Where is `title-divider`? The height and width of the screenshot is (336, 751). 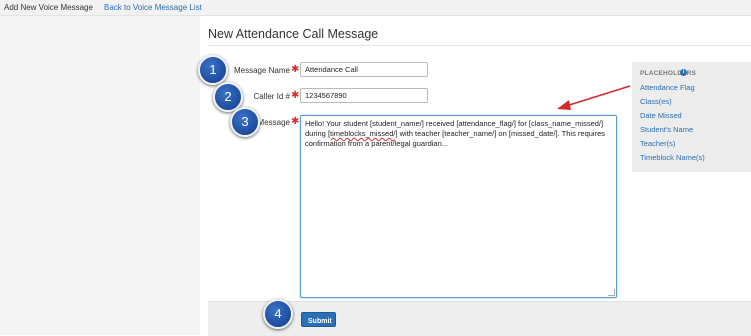
title-divider is located at coordinates (479, 45).